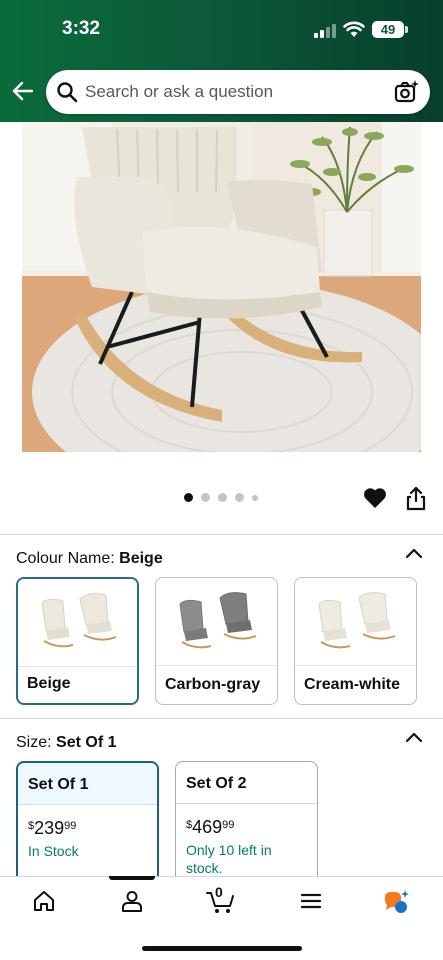  Describe the element at coordinates (58, 784) in the screenshot. I see `size-option-label: Set Of 1` at that location.